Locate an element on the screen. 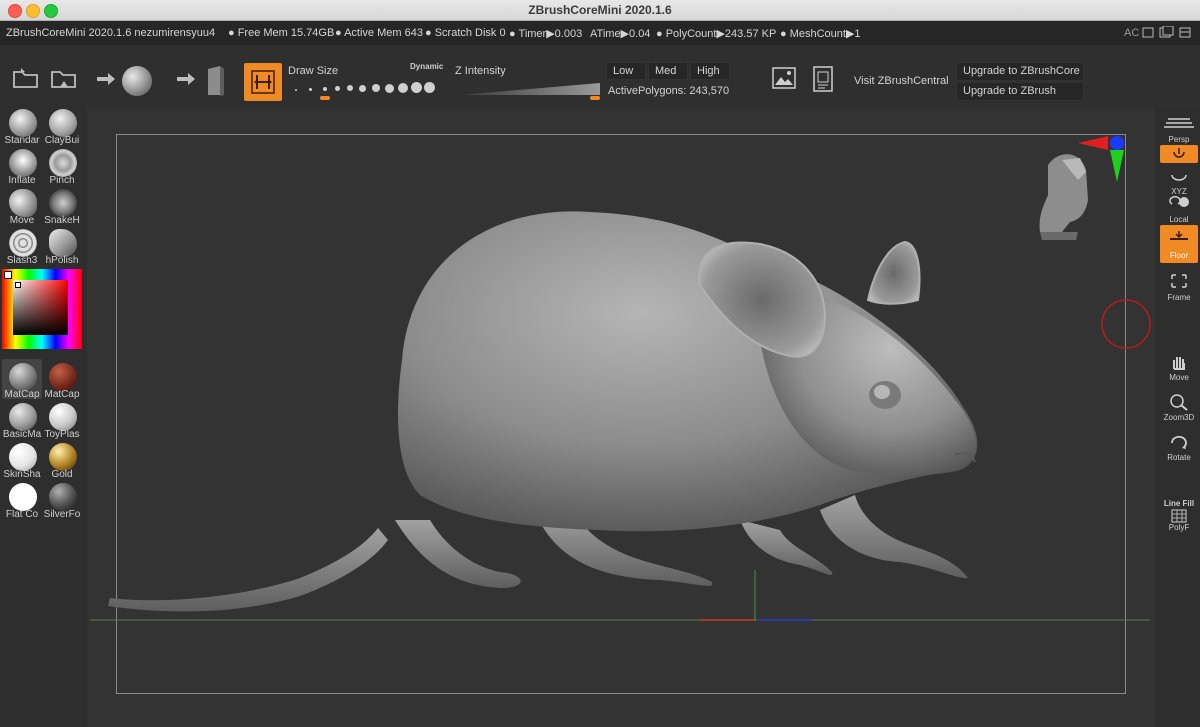 This screenshot has height=727, width=1200. brush-pinch: Pinch is located at coordinates (62, 165).